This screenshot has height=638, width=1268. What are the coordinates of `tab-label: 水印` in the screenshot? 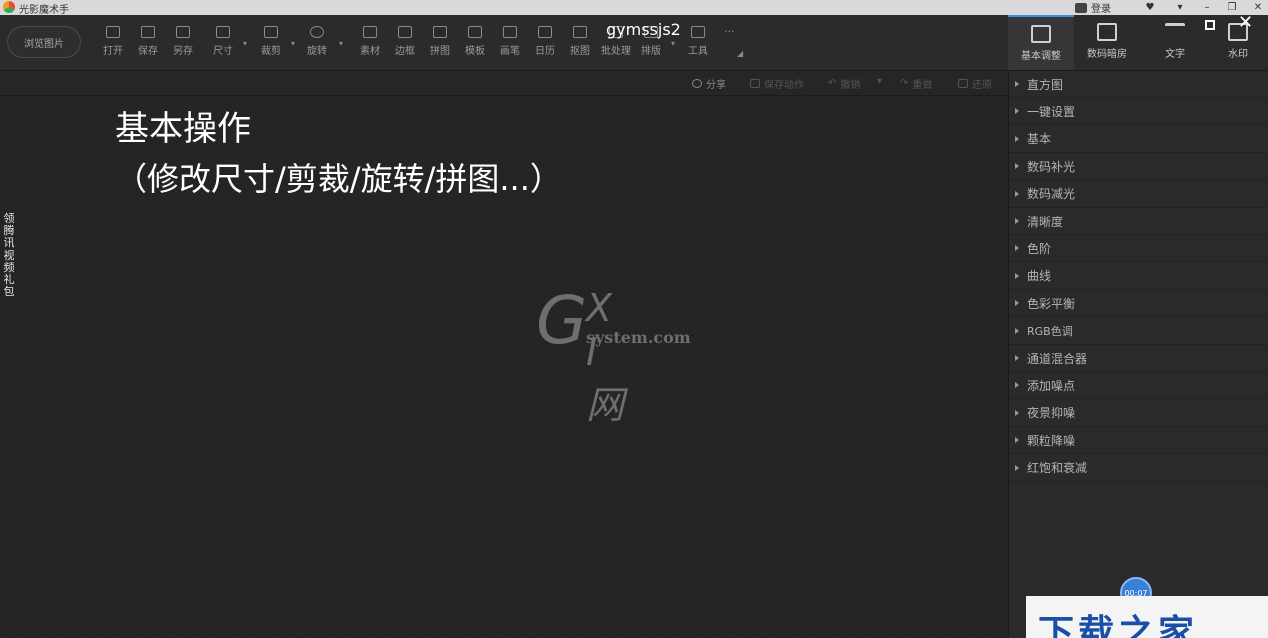 It's located at (1238, 54).